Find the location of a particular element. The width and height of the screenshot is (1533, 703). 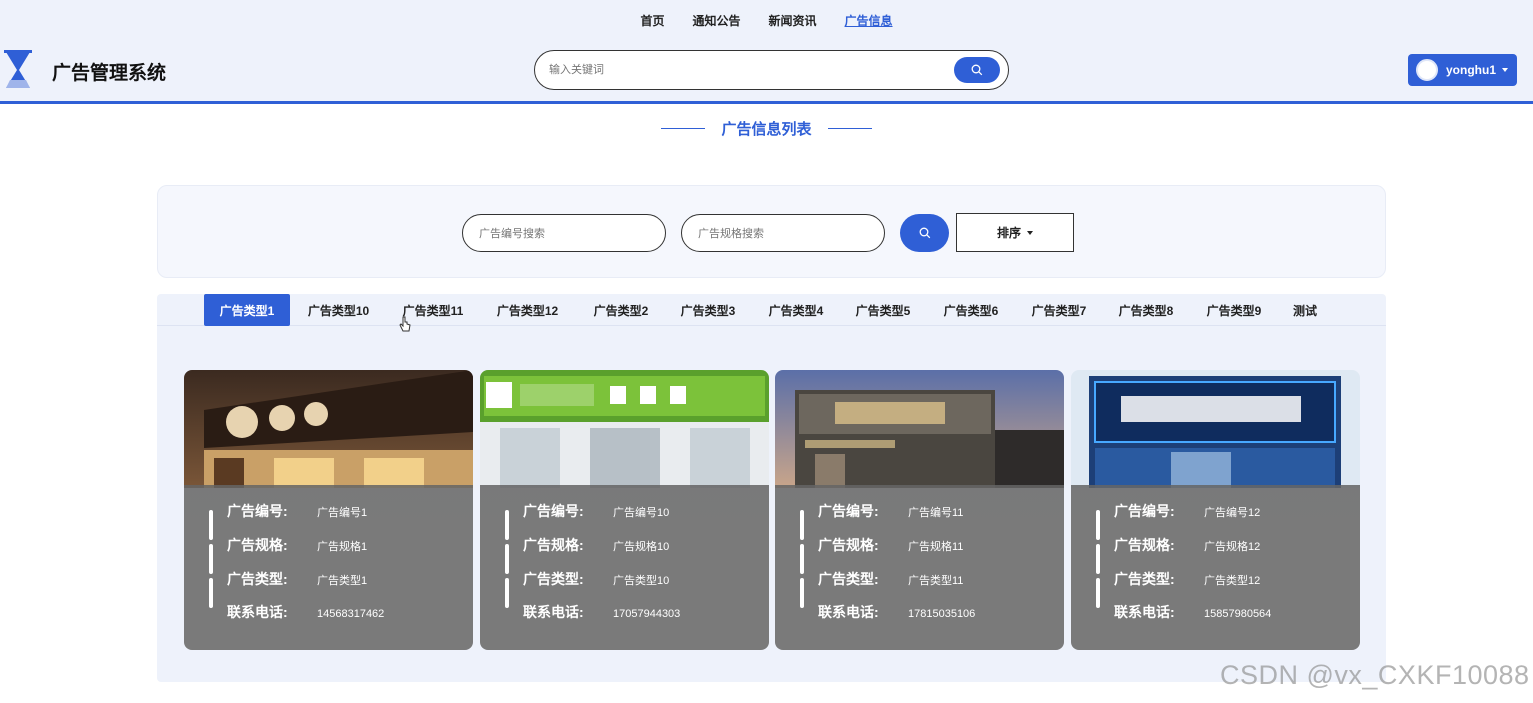

watermark: CSDN @vx_CXKF10088 is located at coordinates (1375, 675).